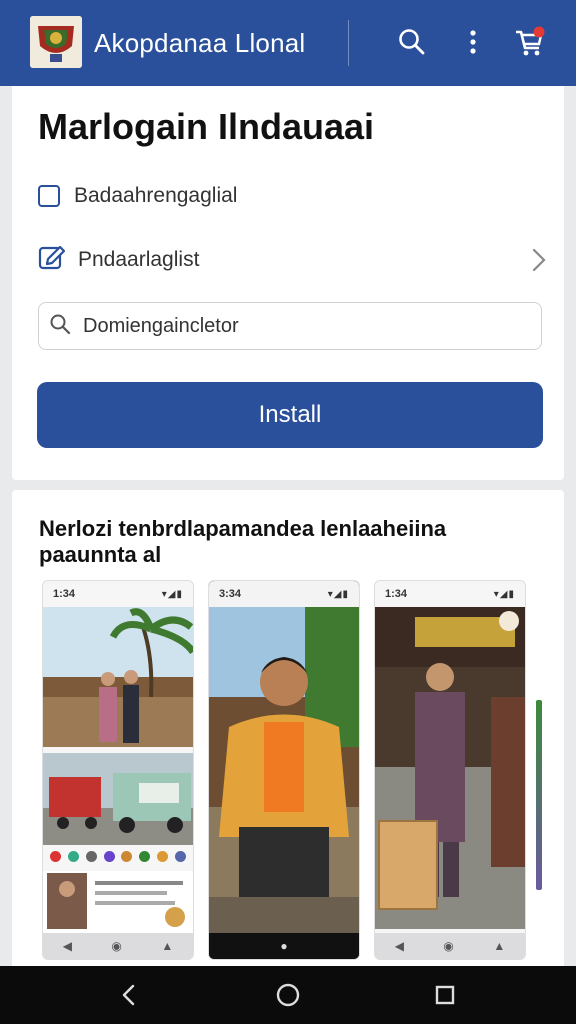  I want to click on option1-label: Badaahrengaglial, so click(156, 195).